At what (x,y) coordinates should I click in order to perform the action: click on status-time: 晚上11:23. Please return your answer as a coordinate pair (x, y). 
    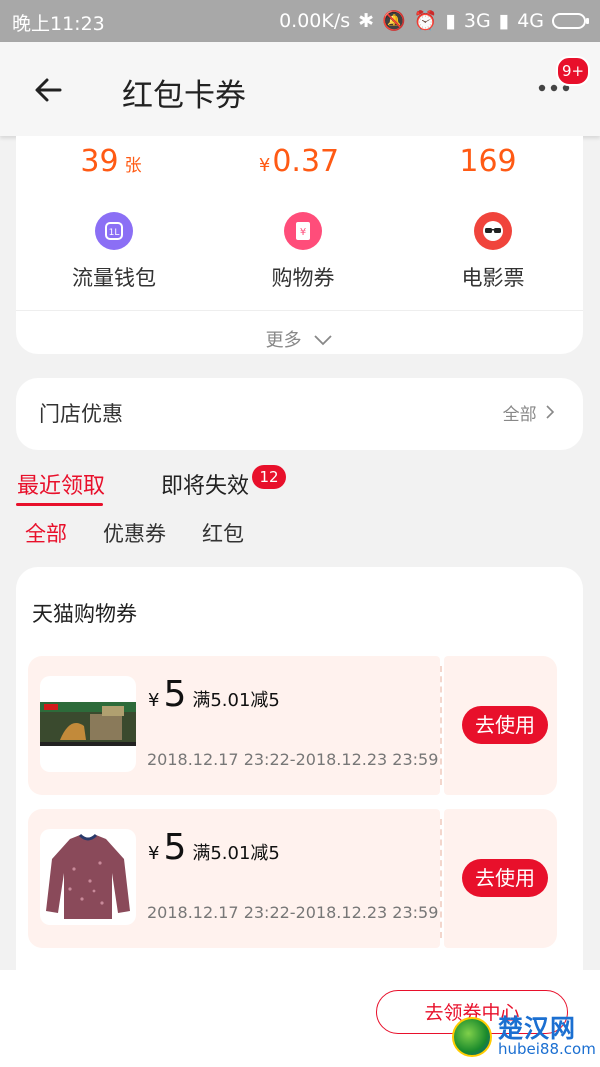
    Looking at the image, I should click on (58, 24).